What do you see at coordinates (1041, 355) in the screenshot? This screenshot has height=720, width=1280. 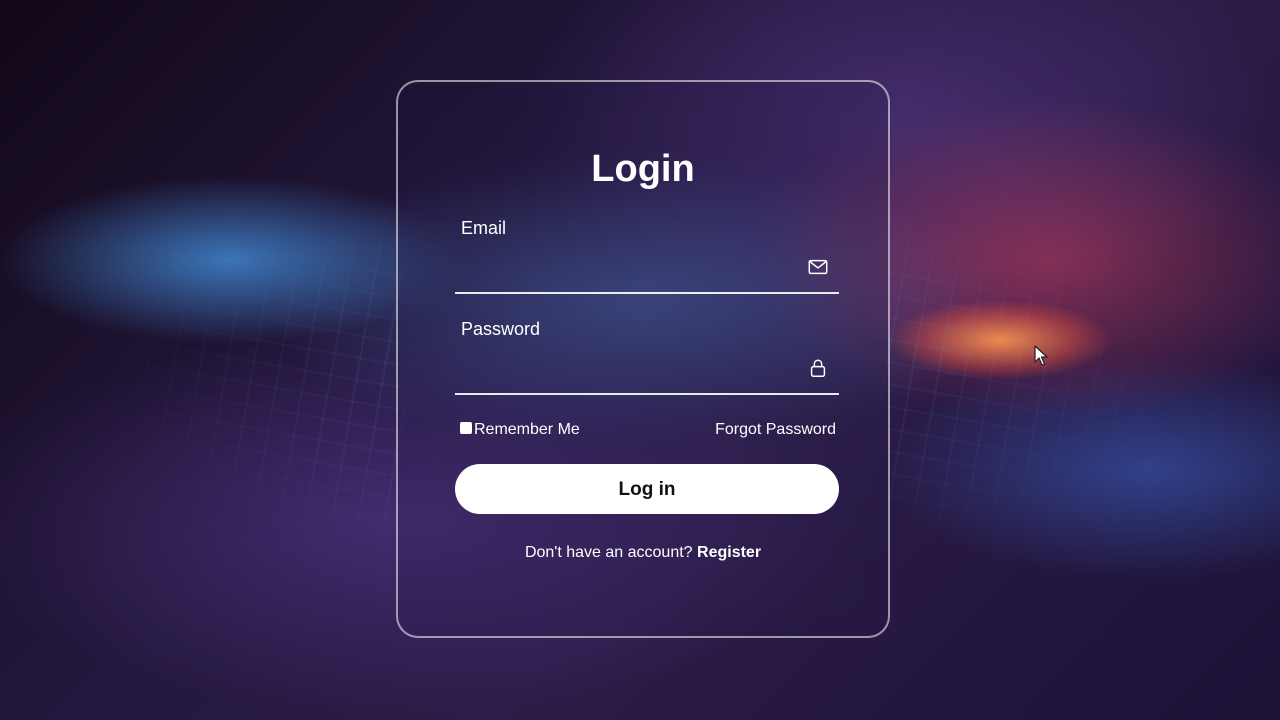 I see `mouse-cursor-icon` at bounding box center [1041, 355].